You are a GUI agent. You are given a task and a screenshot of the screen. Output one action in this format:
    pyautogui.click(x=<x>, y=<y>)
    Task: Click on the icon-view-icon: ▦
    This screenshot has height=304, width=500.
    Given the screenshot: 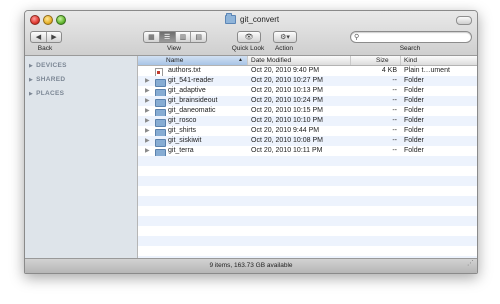 What is the action you would take?
    pyautogui.click(x=151, y=37)
    